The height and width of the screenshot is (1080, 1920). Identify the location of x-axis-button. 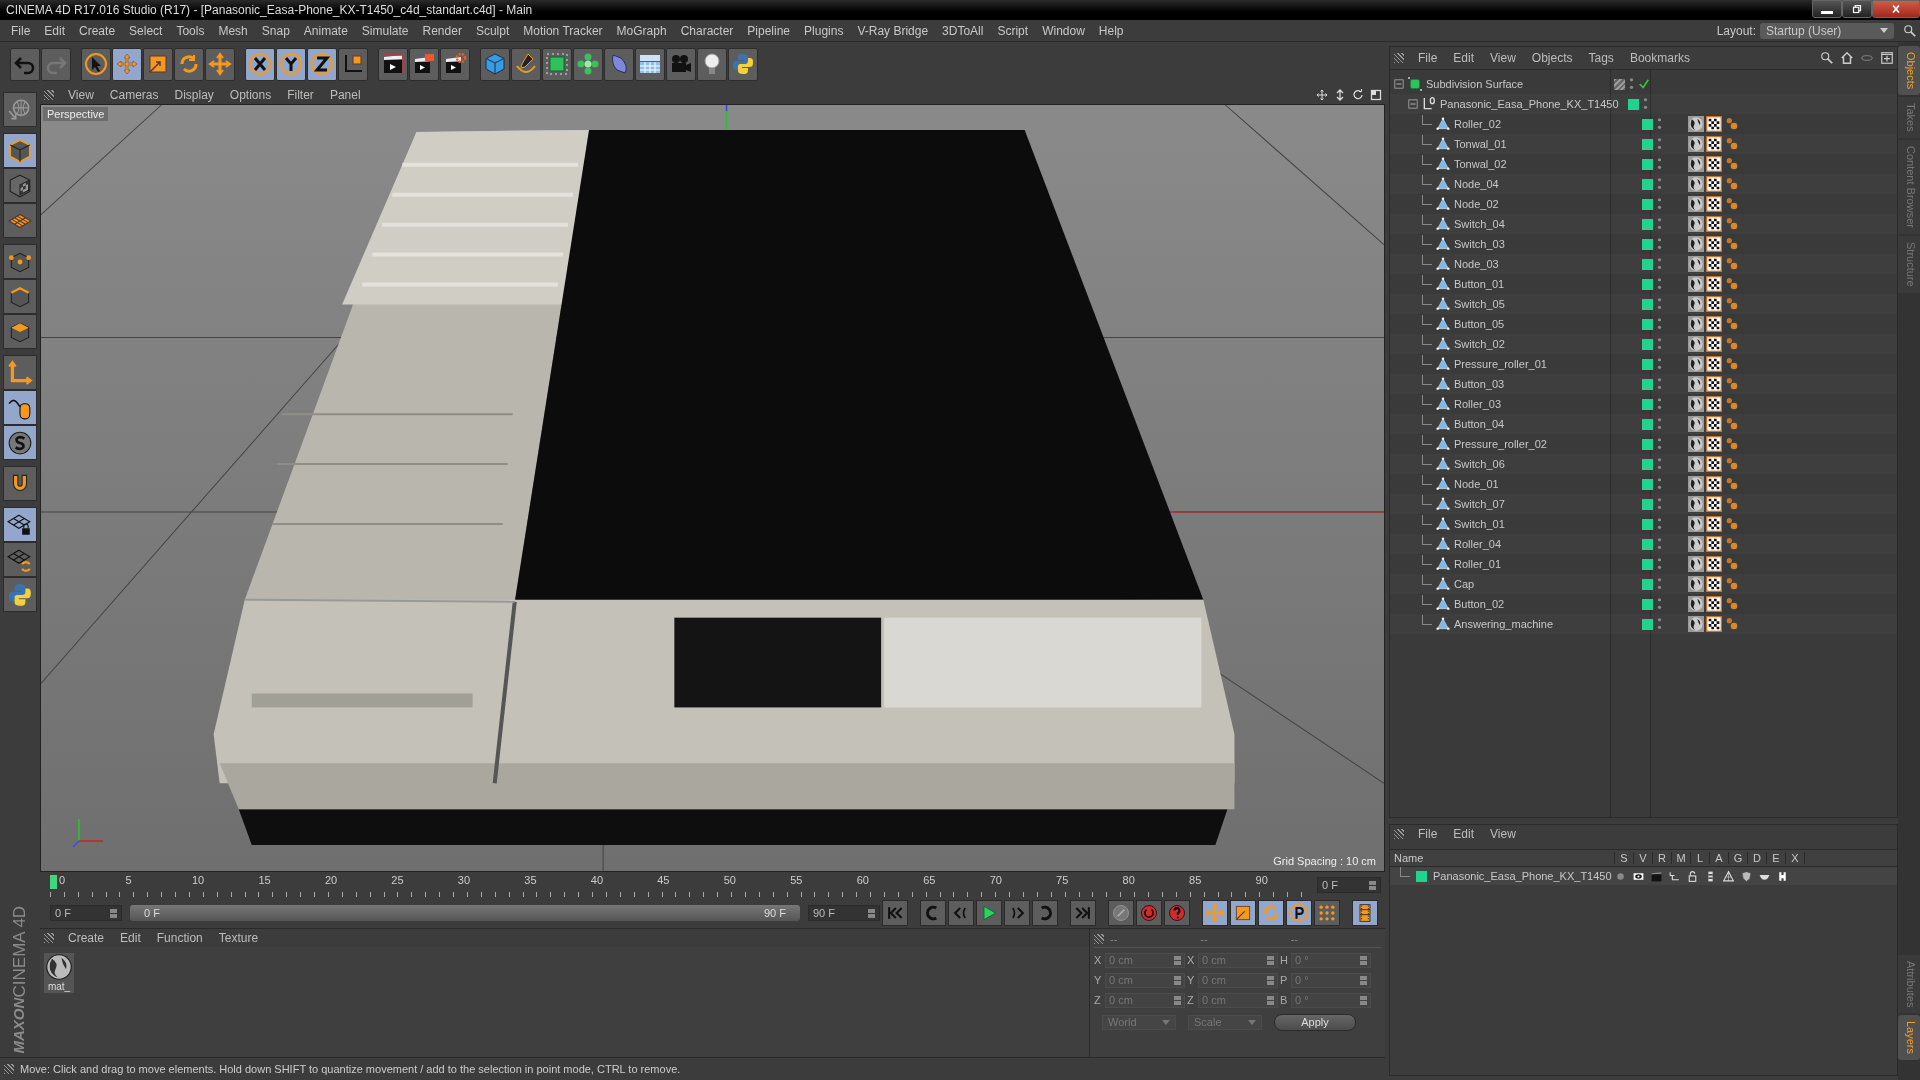
(260, 64).